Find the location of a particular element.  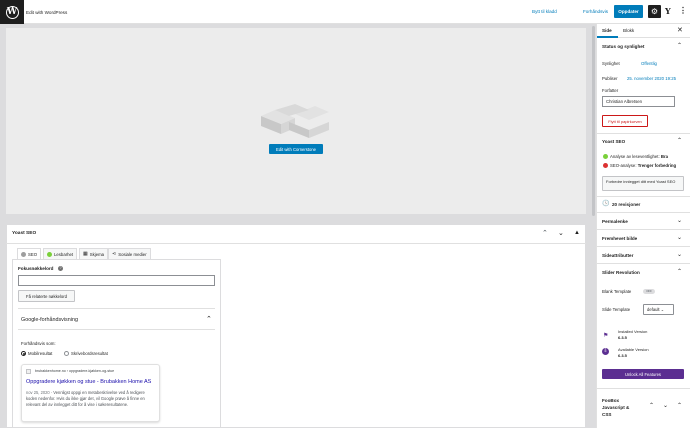

improve-with-yoast-button: Forbedre innlegget ditt med Yoast SEO is located at coordinates (643, 183).